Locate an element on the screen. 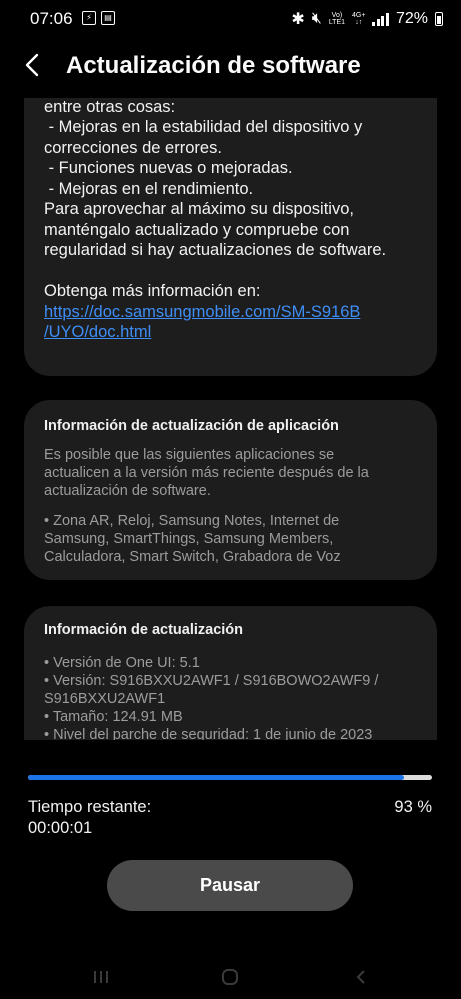 Image resolution: width=461 pixels, height=999 pixels. back-nav-icon is located at coordinates (361, 977).